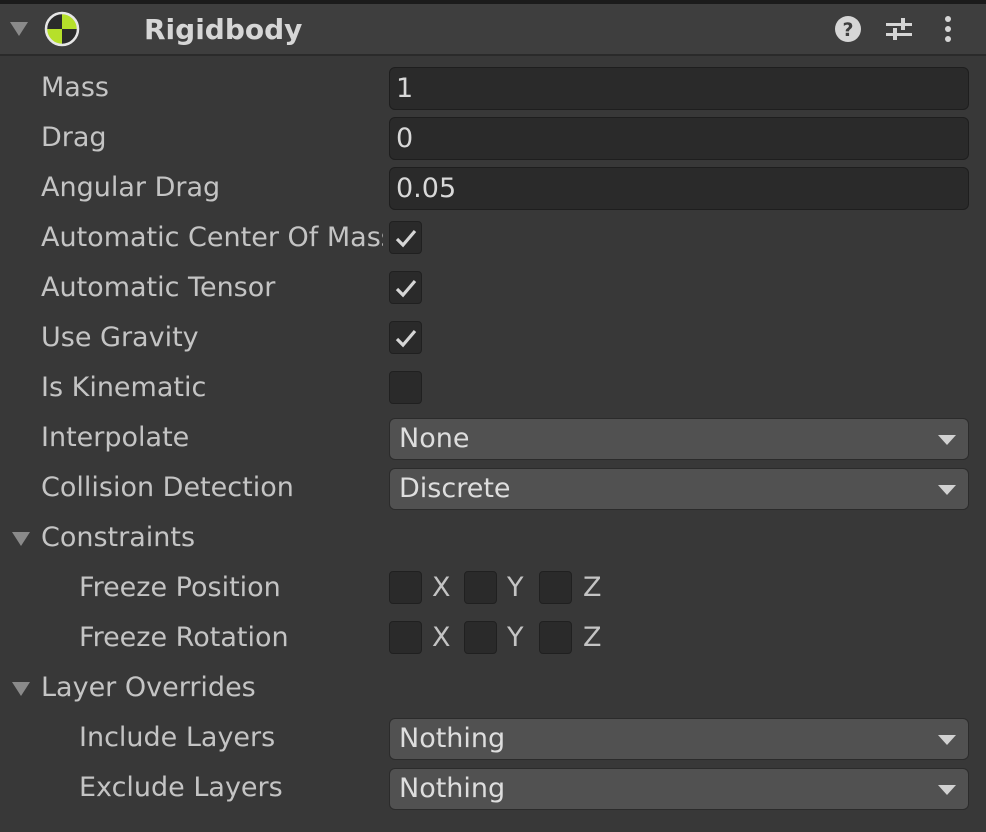  What do you see at coordinates (679, 489) in the screenshot?
I see `collision-detection-dropdown: Discrete` at bounding box center [679, 489].